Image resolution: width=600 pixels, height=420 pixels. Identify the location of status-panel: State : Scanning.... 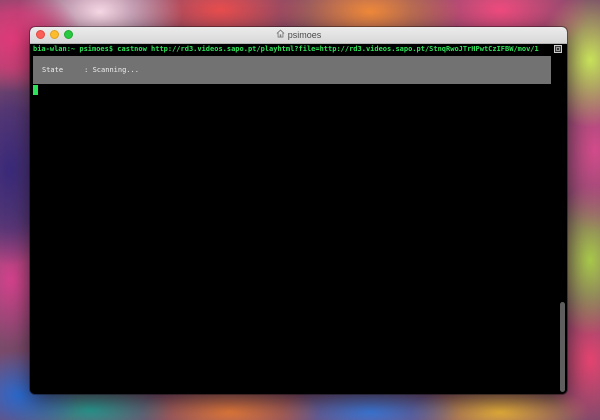
(292, 70).